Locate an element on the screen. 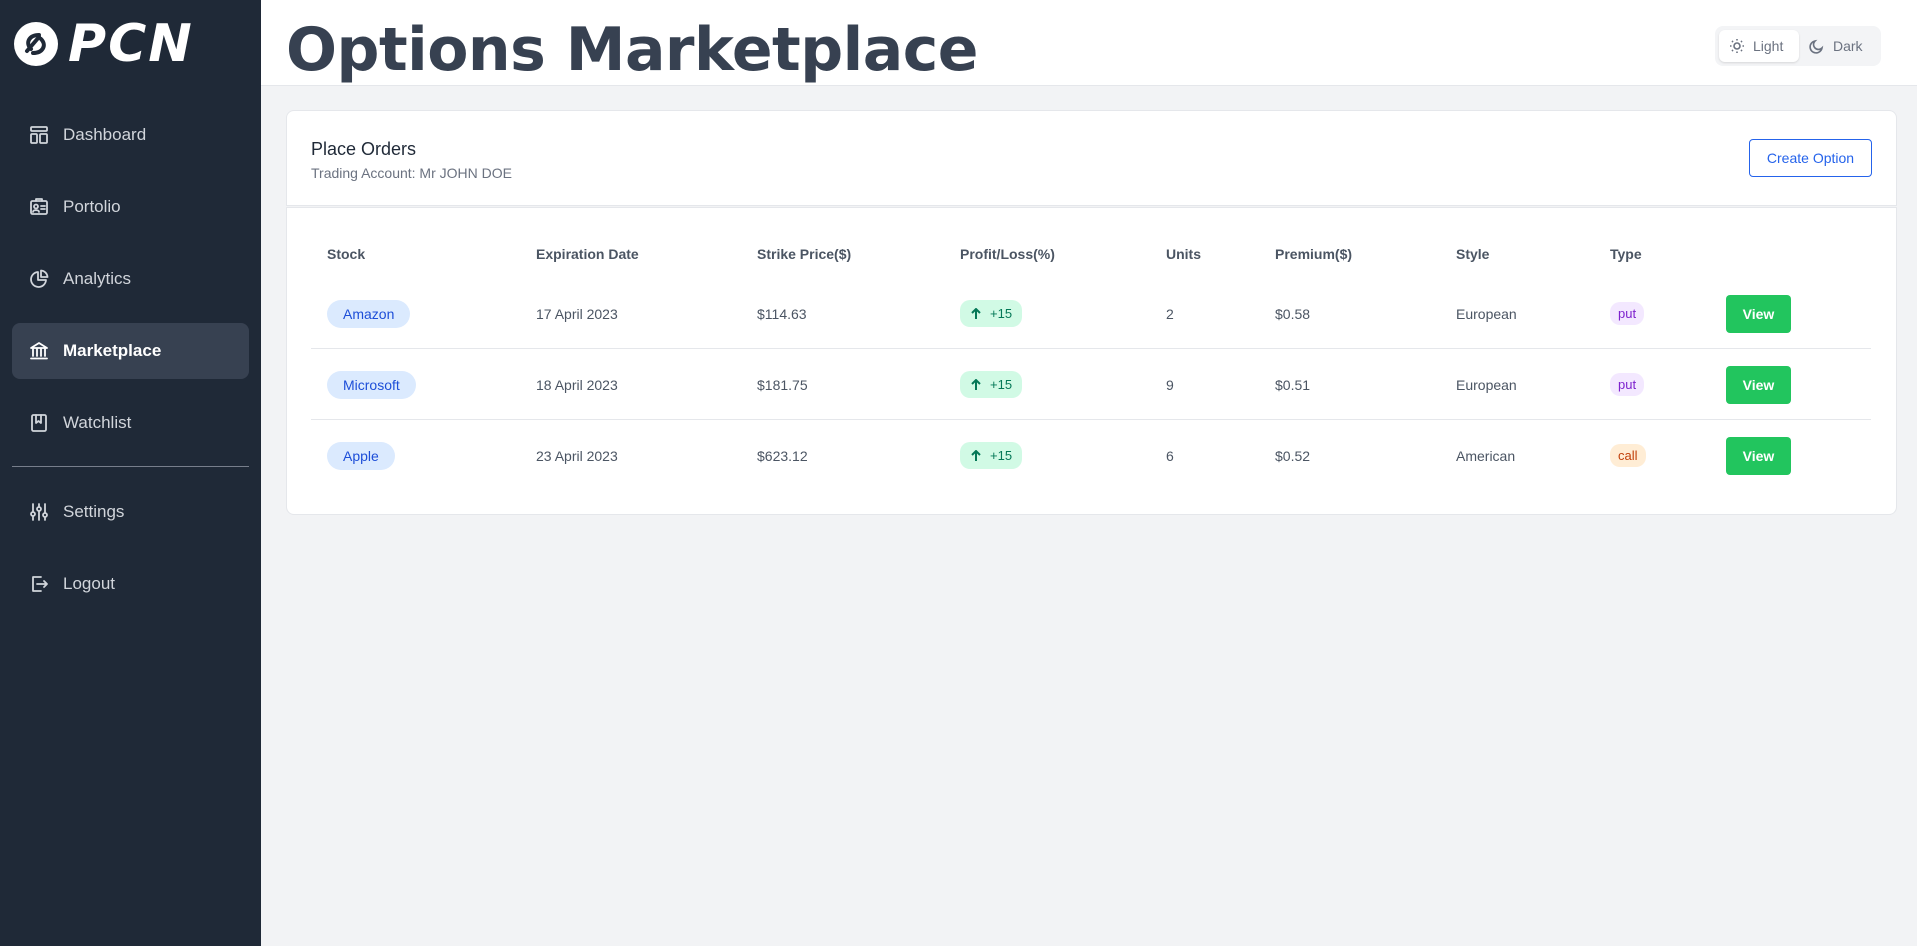 The height and width of the screenshot is (946, 1917). sidebar-item-label: Portolio is located at coordinates (92, 206).